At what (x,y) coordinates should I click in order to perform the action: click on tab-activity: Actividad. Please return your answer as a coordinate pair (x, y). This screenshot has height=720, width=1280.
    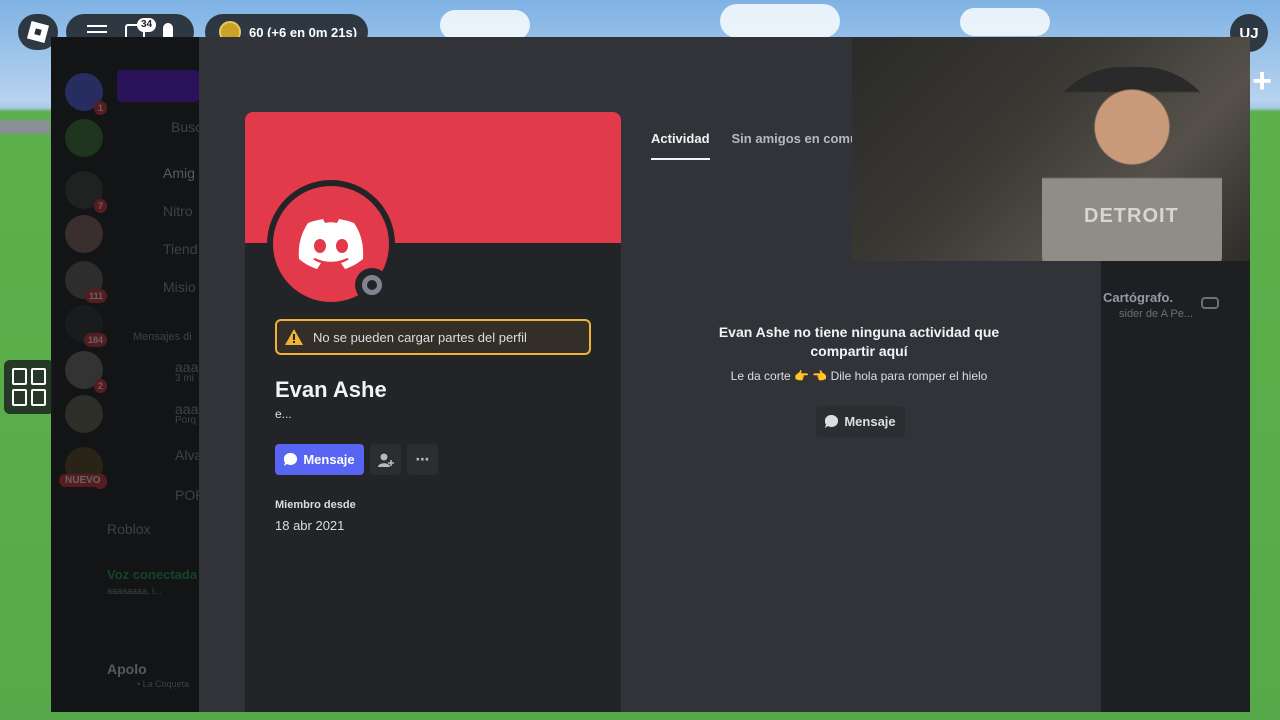
    Looking at the image, I should click on (680, 145).